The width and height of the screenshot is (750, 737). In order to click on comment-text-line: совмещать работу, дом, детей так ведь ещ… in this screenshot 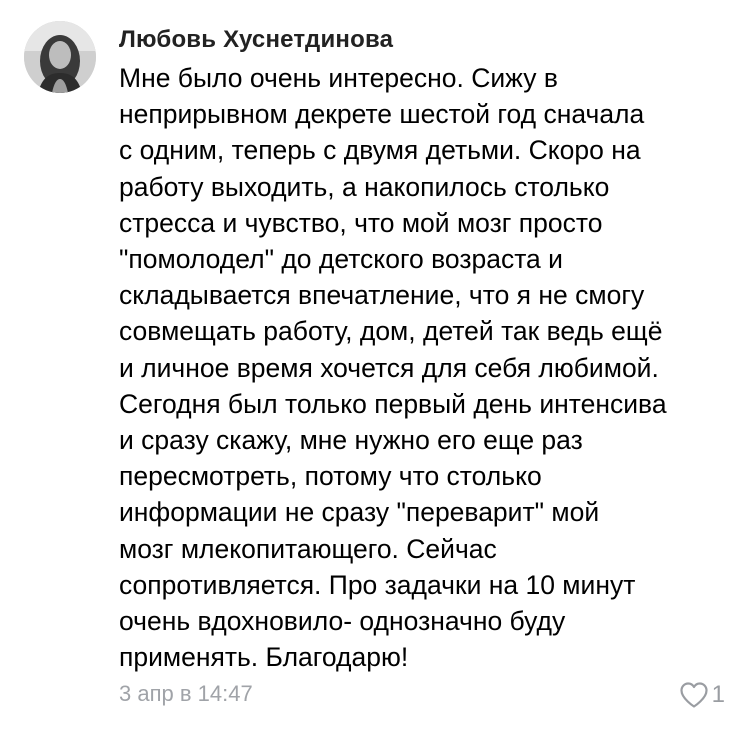, I will do `click(391, 331)`.